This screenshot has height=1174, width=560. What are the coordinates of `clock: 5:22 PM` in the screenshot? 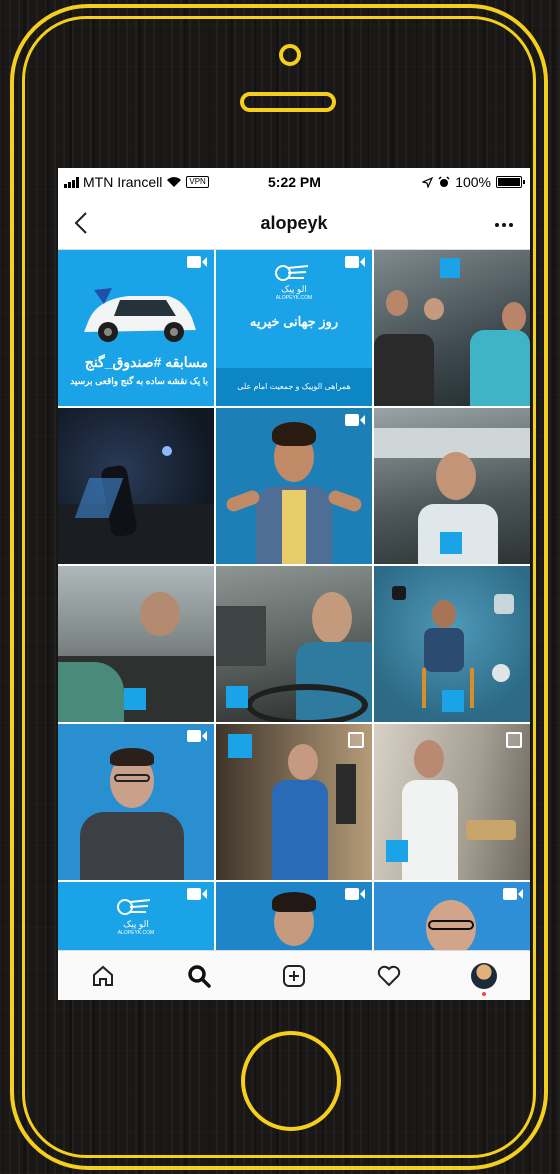 It's located at (294, 182).